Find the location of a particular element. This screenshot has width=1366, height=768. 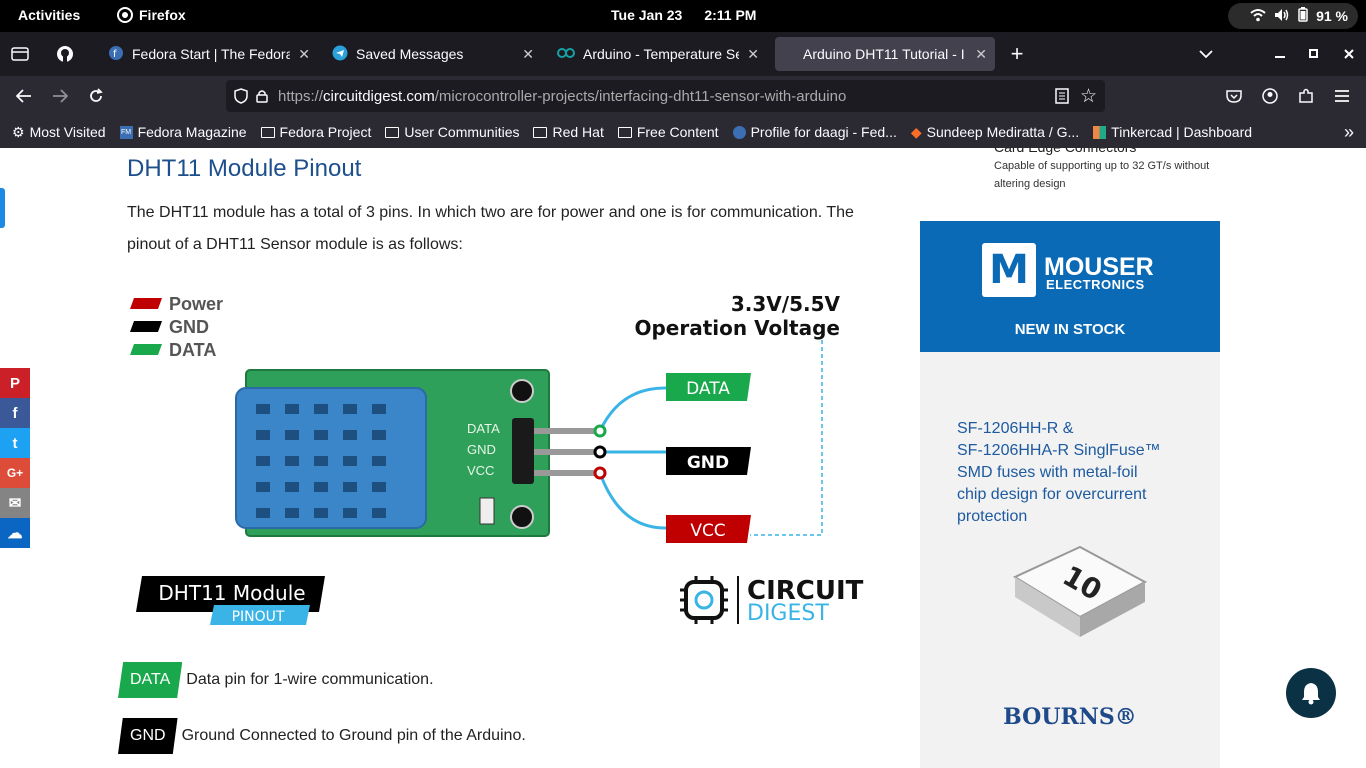

tab-saved-messages: Saved Messages ✕ is located at coordinates (433, 54).